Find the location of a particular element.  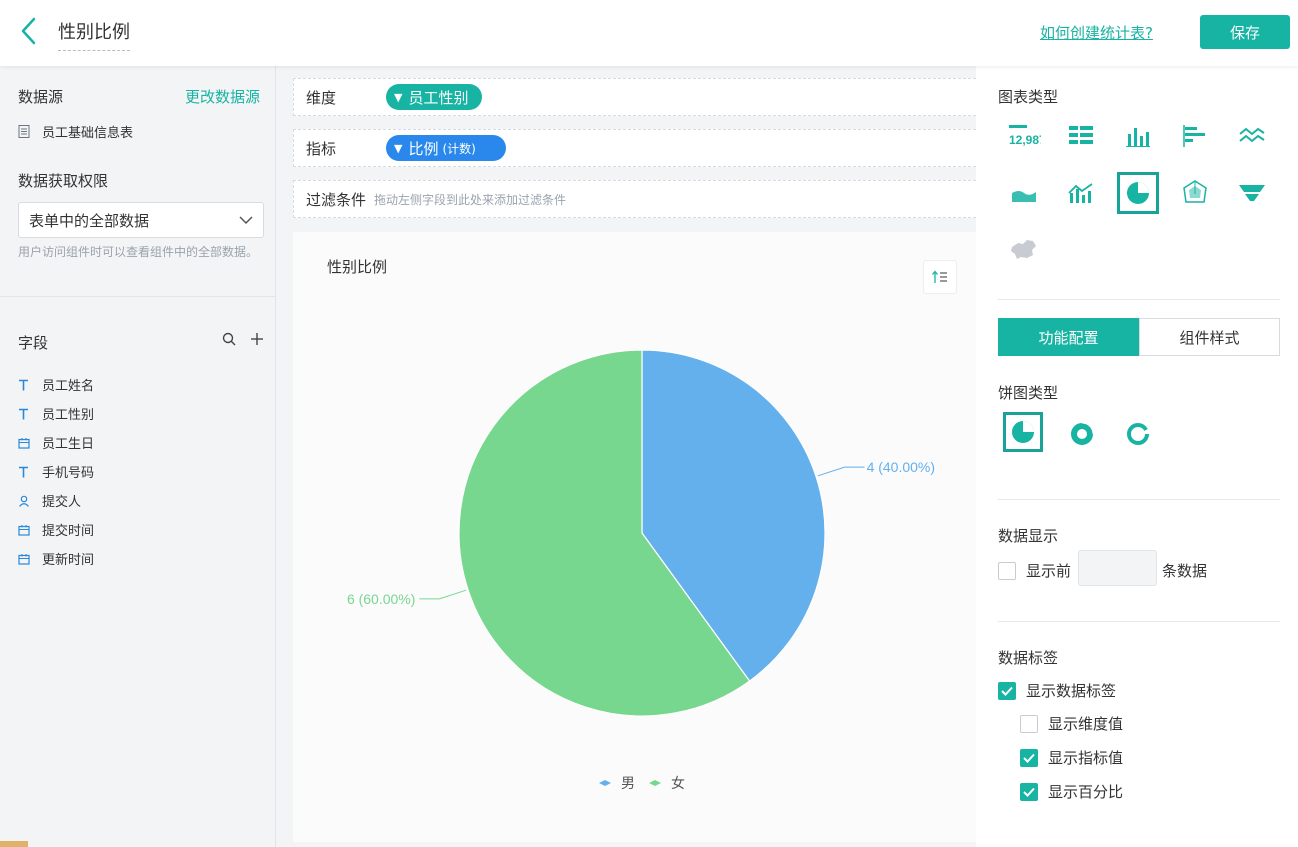

help-link: 如何创建统计表? is located at coordinates (1096, 32).